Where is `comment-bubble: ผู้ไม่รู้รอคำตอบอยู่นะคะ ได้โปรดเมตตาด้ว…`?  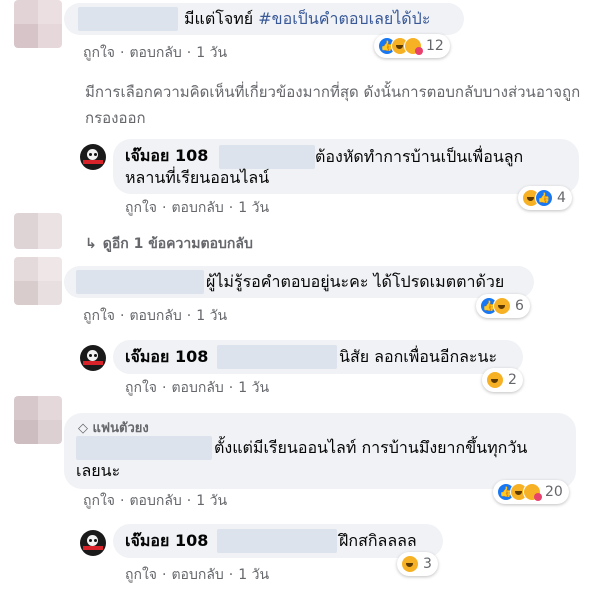 comment-bubble: ผู้ไม่รู้รอคำตอบอยู่นะคะ ได้โปรดเมตตาด้ว… is located at coordinates (299, 282).